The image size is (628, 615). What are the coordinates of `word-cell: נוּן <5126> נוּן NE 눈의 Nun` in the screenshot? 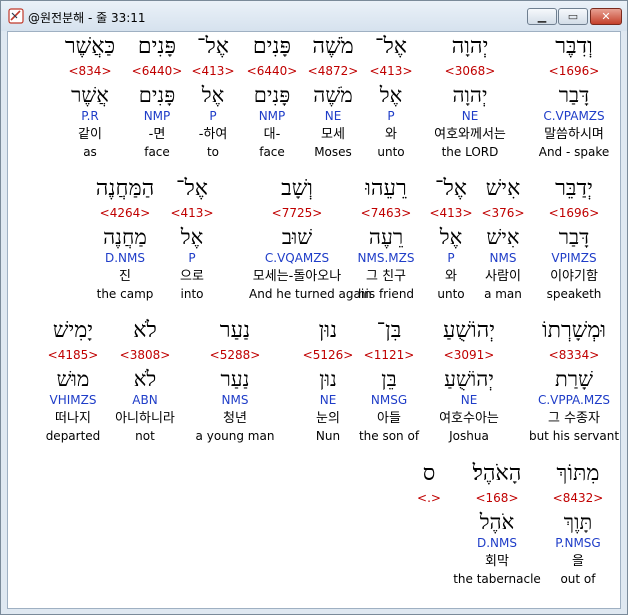 It's located at (328, 380).